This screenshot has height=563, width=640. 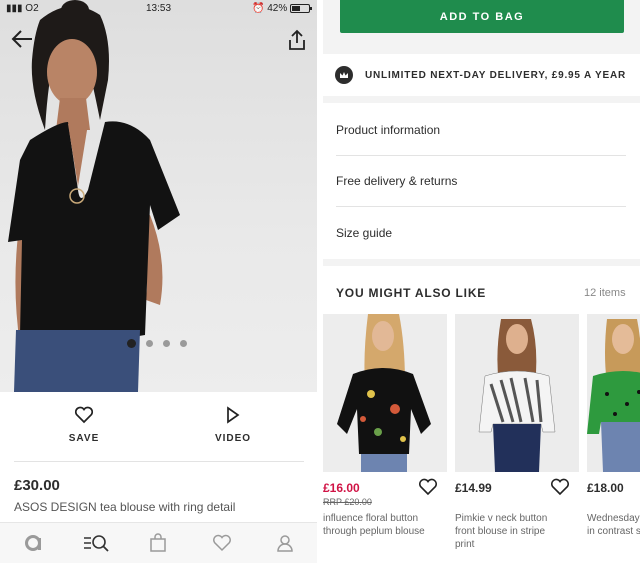 I want to click on clock: 13:53, so click(x=159, y=8).